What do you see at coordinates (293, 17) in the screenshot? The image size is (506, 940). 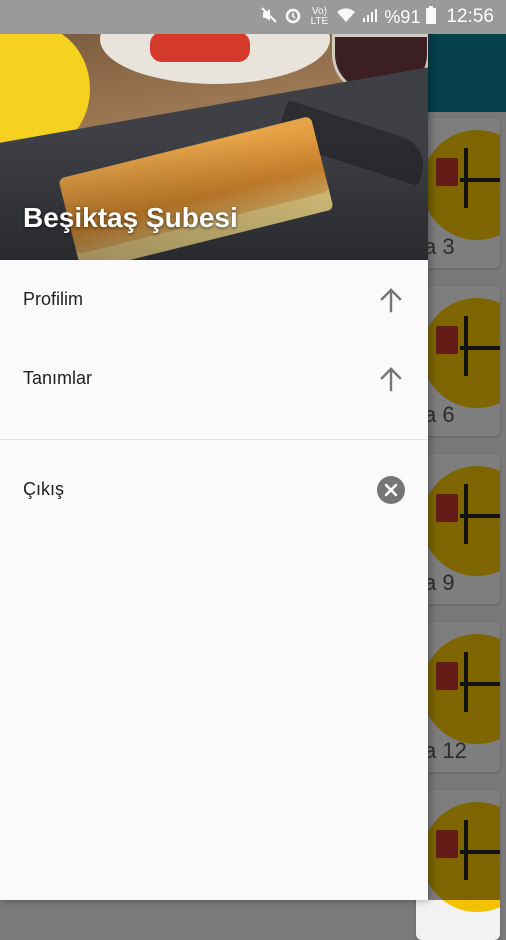 I see `alarm-icon` at bounding box center [293, 17].